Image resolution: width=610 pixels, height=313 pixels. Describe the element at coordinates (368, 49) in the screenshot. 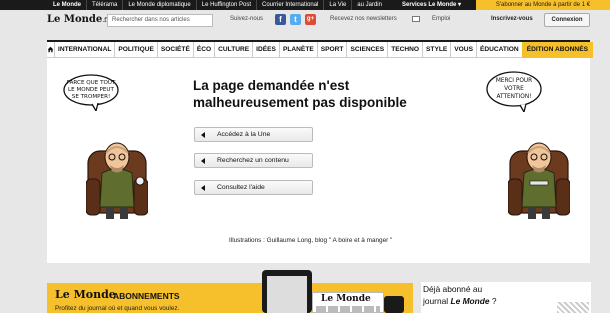

I see `nav-item: SCIENCES` at that location.